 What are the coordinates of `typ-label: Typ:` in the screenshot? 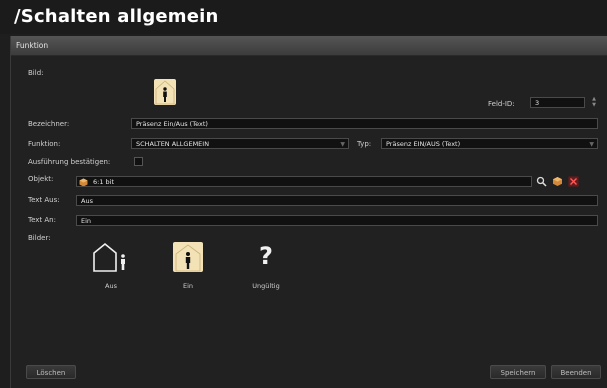 It's located at (364, 144).